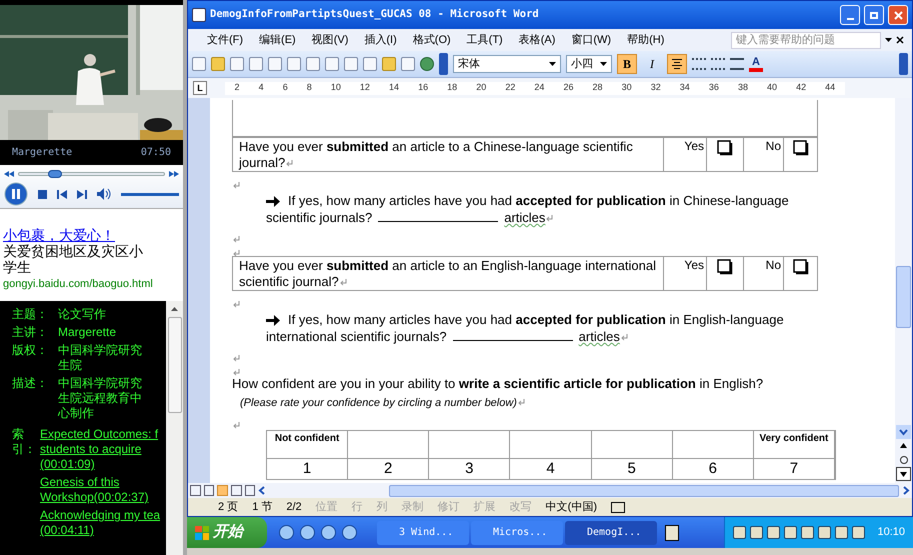 This screenshot has height=555, width=913. Describe the element at coordinates (285, 87) in the screenshot. I see `ruler-number: 6` at that location.